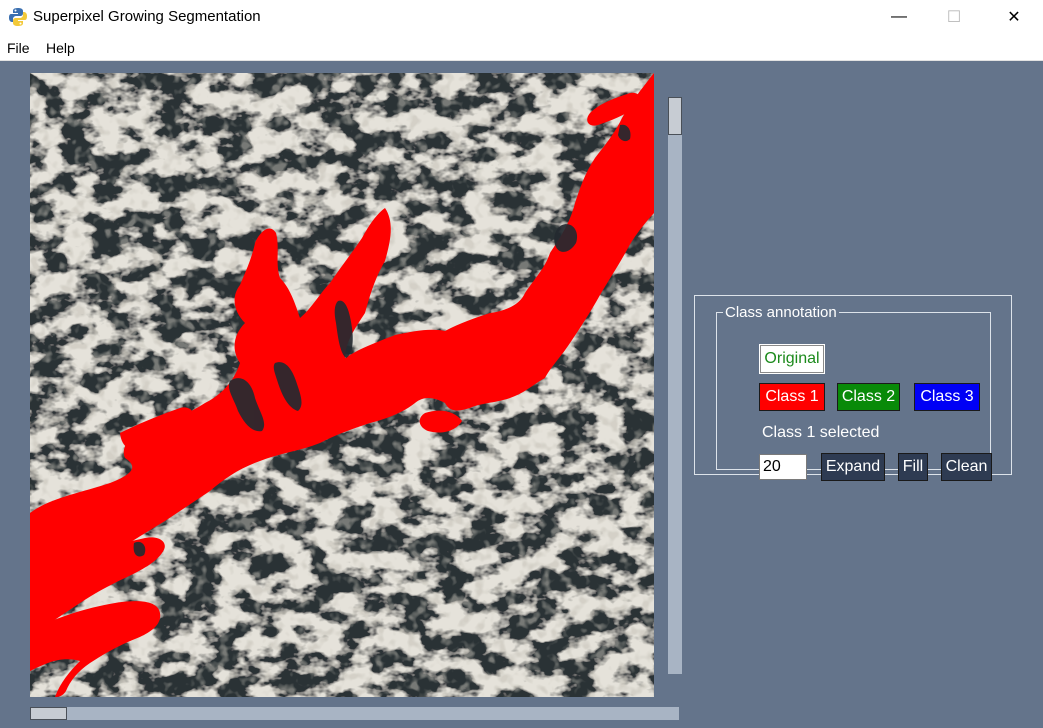  I want to click on window-title: Superpixel Growing Segmentation, so click(147, 16).